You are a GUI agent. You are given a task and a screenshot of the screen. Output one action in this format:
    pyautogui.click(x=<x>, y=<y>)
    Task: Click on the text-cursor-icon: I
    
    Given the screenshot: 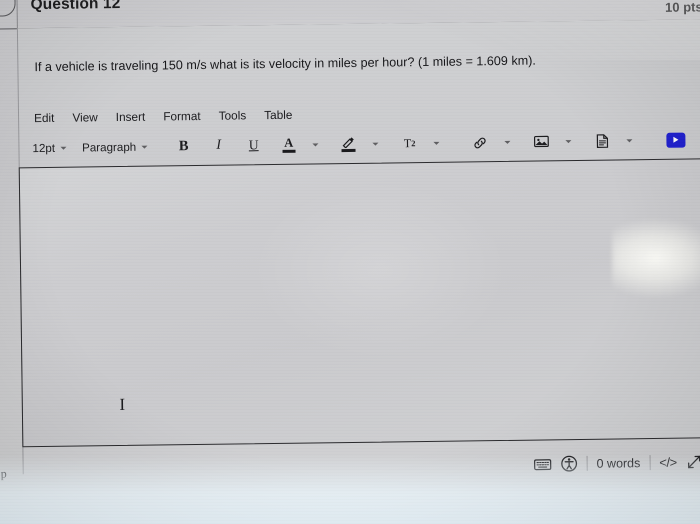 What is the action you would take?
    pyautogui.click(x=122, y=404)
    